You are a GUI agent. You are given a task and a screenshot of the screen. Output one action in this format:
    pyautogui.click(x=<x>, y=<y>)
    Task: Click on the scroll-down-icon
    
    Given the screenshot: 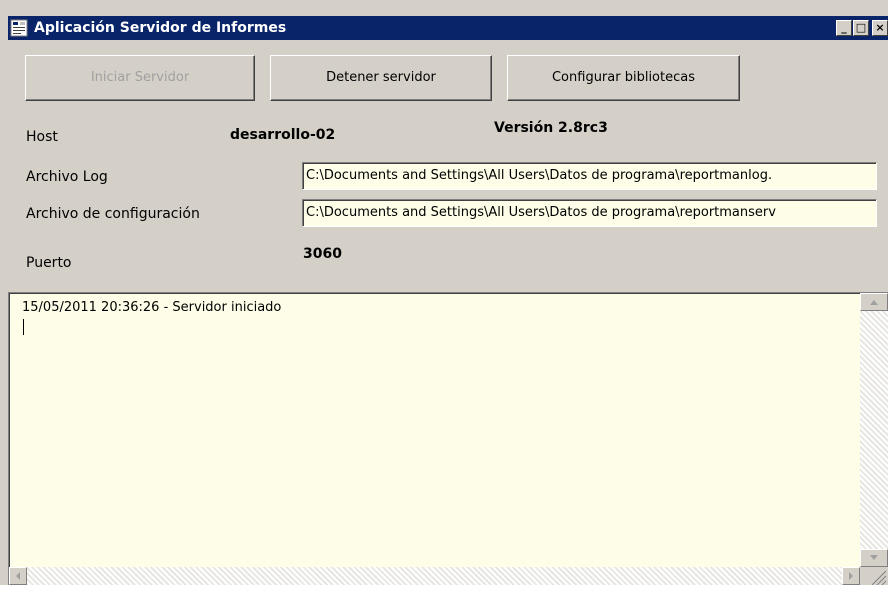 What is the action you would take?
    pyautogui.click(x=874, y=557)
    